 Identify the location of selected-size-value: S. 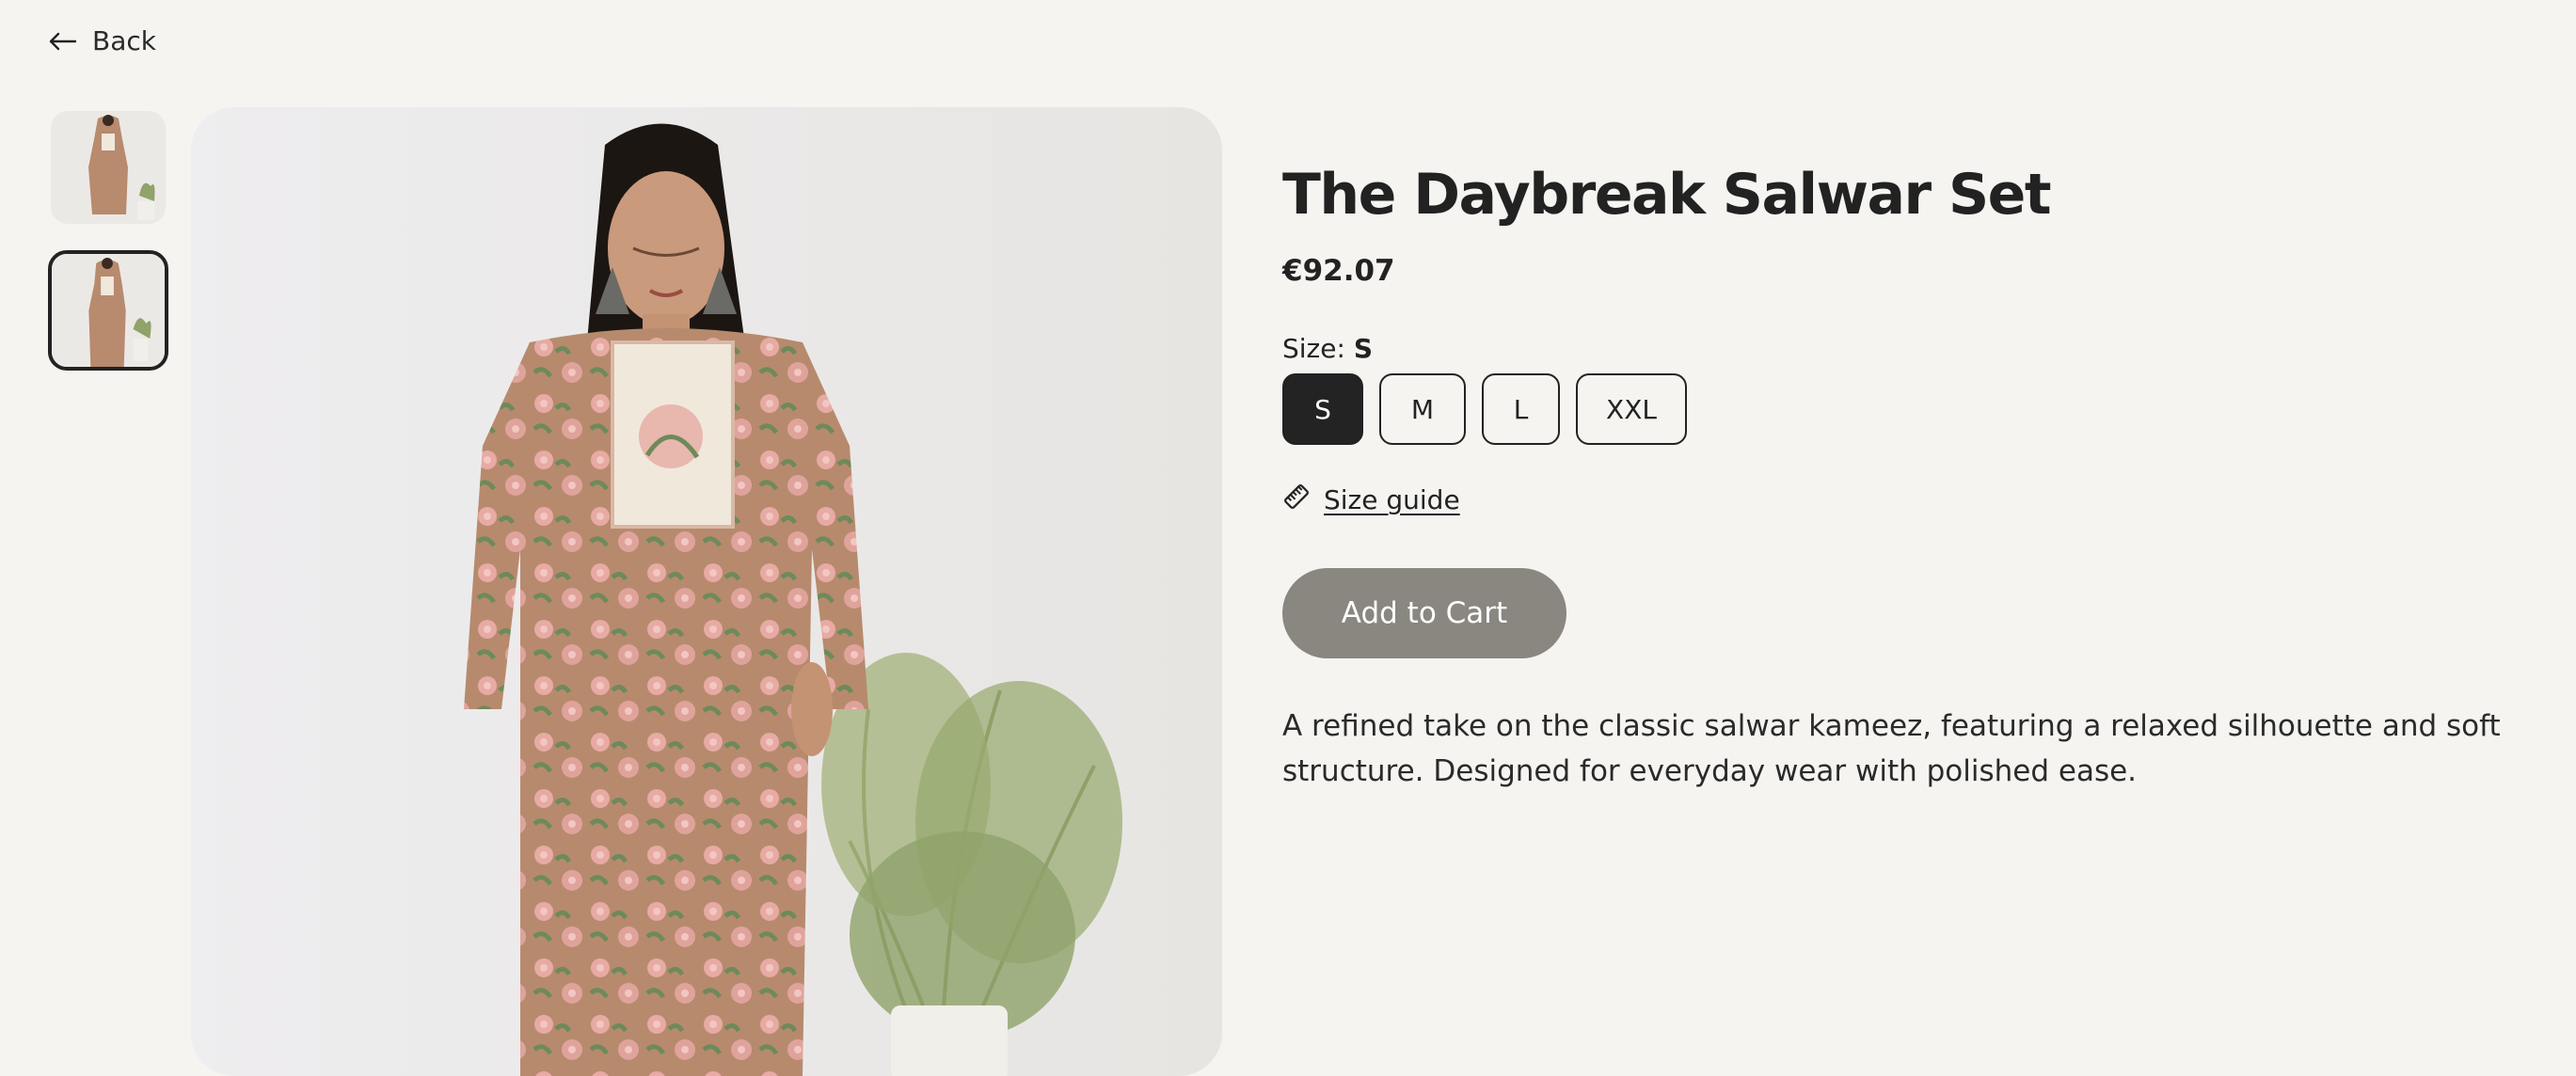
(1363, 348).